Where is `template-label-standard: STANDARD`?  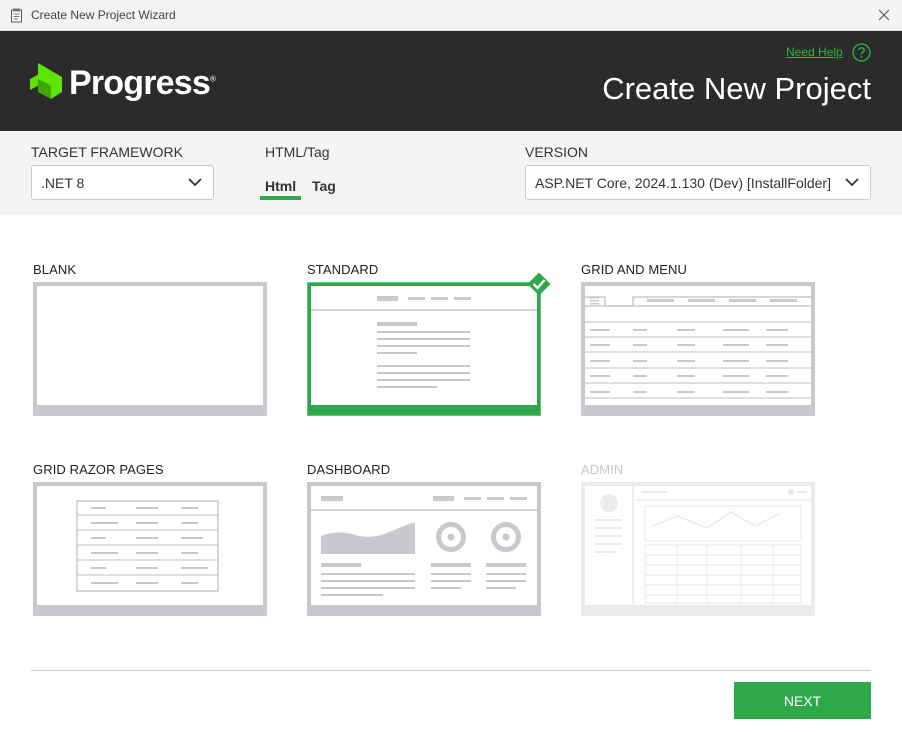 template-label-standard: STANDARD is located at coordinates (343, 269).